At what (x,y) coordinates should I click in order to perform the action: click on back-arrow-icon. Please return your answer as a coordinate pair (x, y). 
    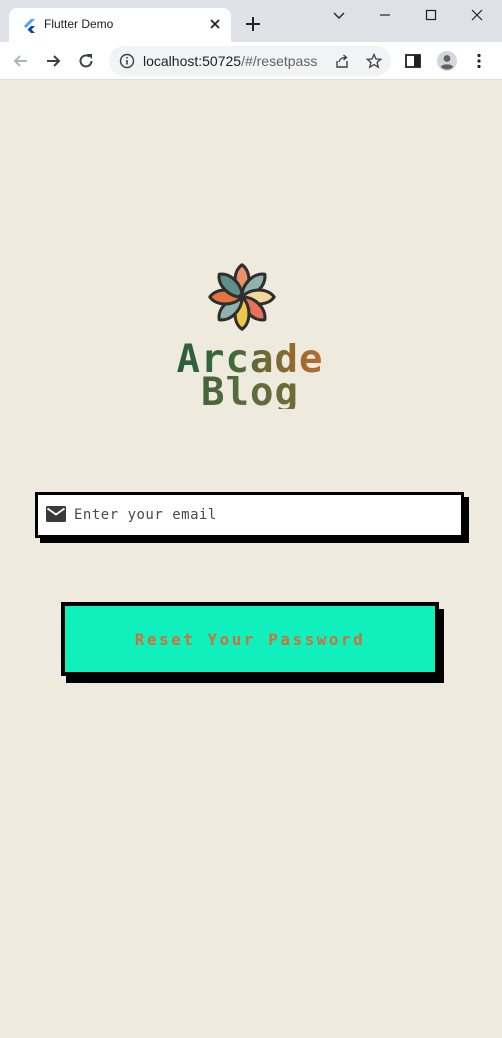
    Looking at the image, I should click on (21, 61).